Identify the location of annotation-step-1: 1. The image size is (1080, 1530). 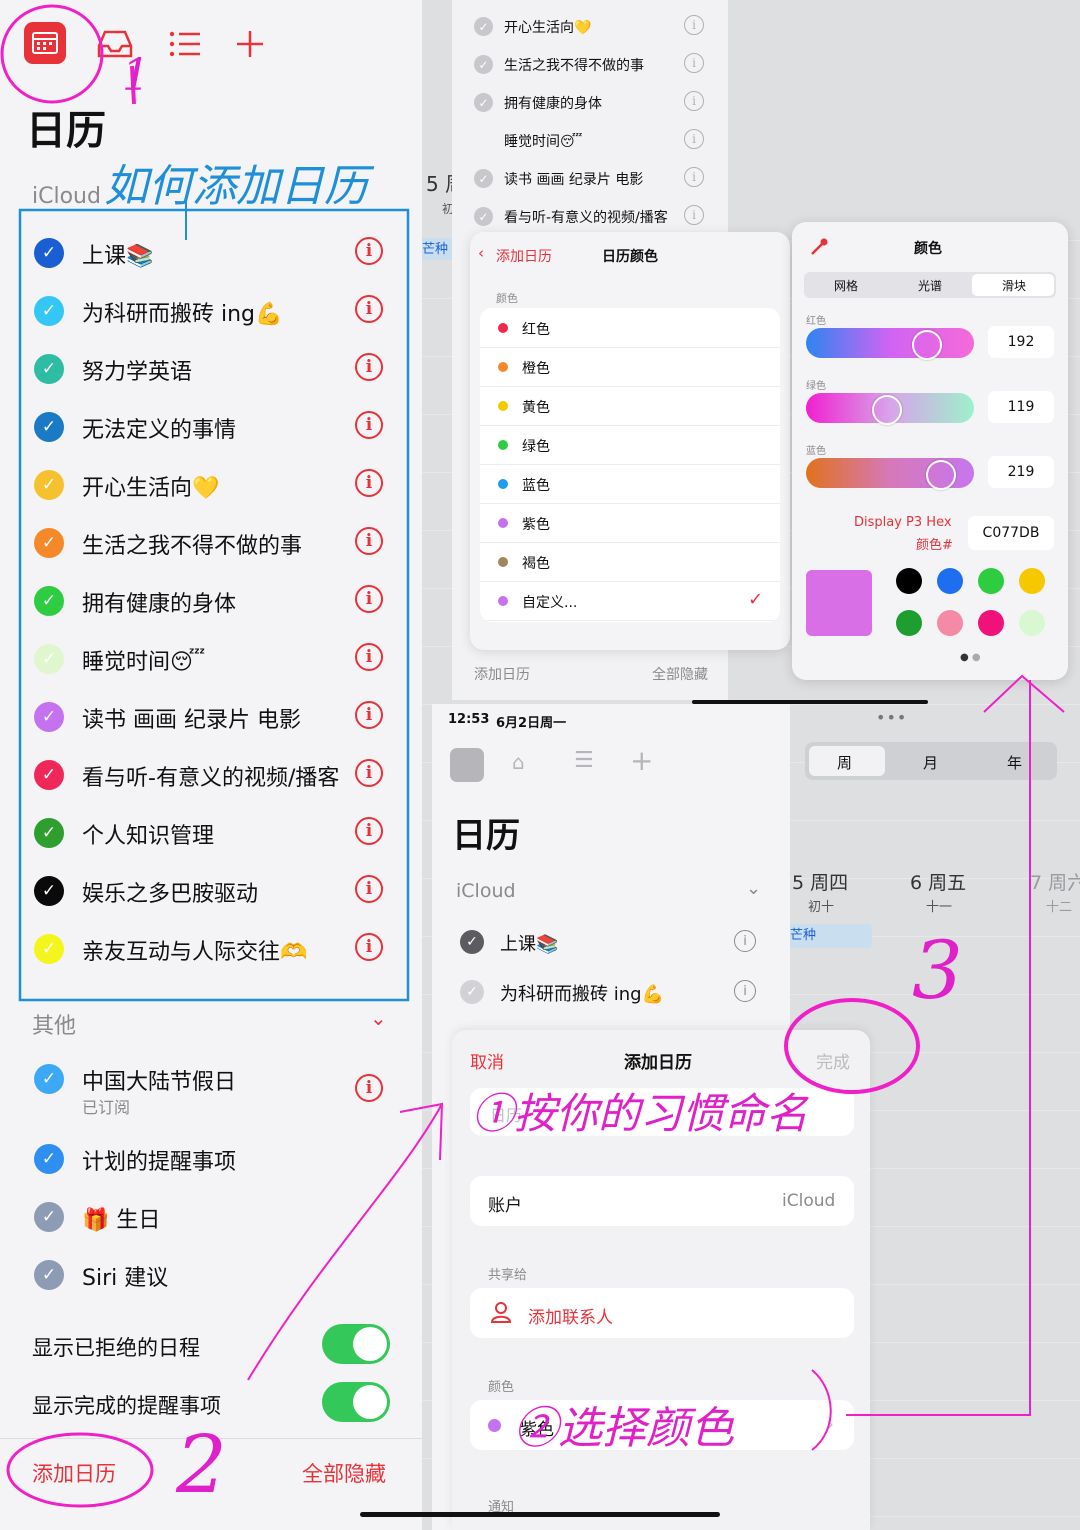
(136, 75).